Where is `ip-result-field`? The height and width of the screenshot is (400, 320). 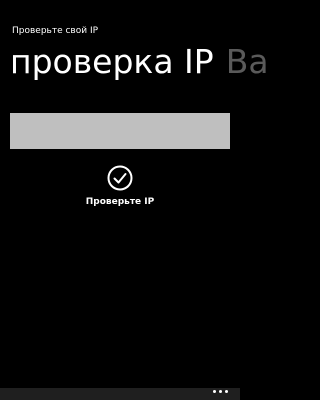
ip-result-field is located at coordinates (120, 131).